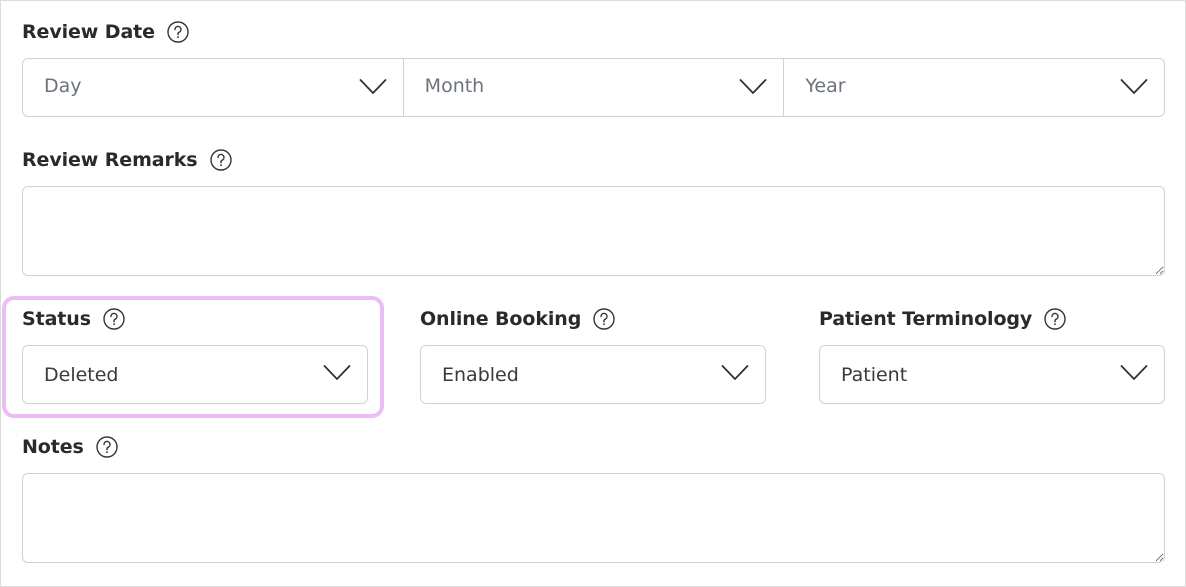 The image size is (1186, 587). What do you see at coordinates (593, 518) in the screenshot?
I see `notes-textarea` at bounding box center [593, 518].